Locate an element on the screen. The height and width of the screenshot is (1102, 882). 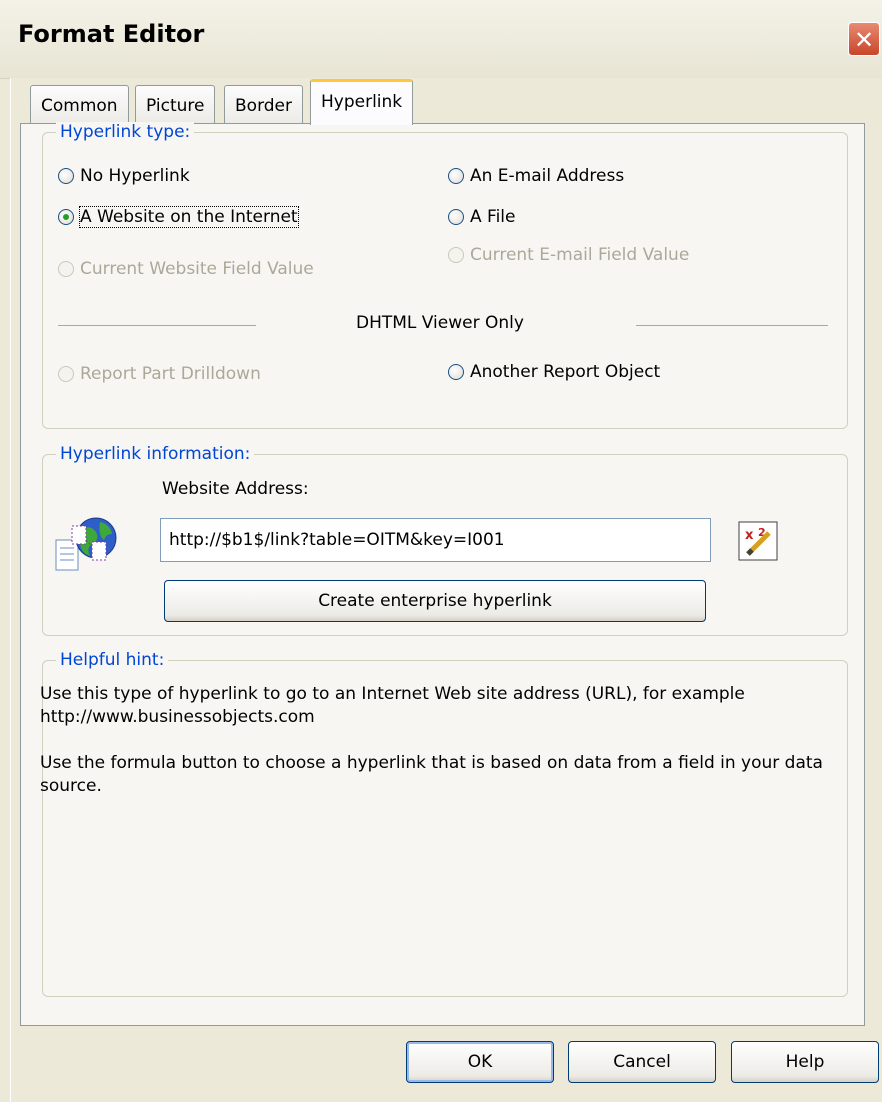
hyperlink-info-legend: Hyperlink information: is located at coordinates (155, 454).